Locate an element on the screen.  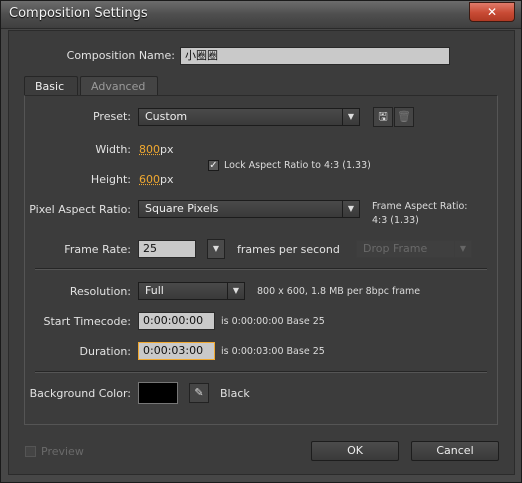
resolution-dropdown: Full ▼ is located at coordinates (191, 291).